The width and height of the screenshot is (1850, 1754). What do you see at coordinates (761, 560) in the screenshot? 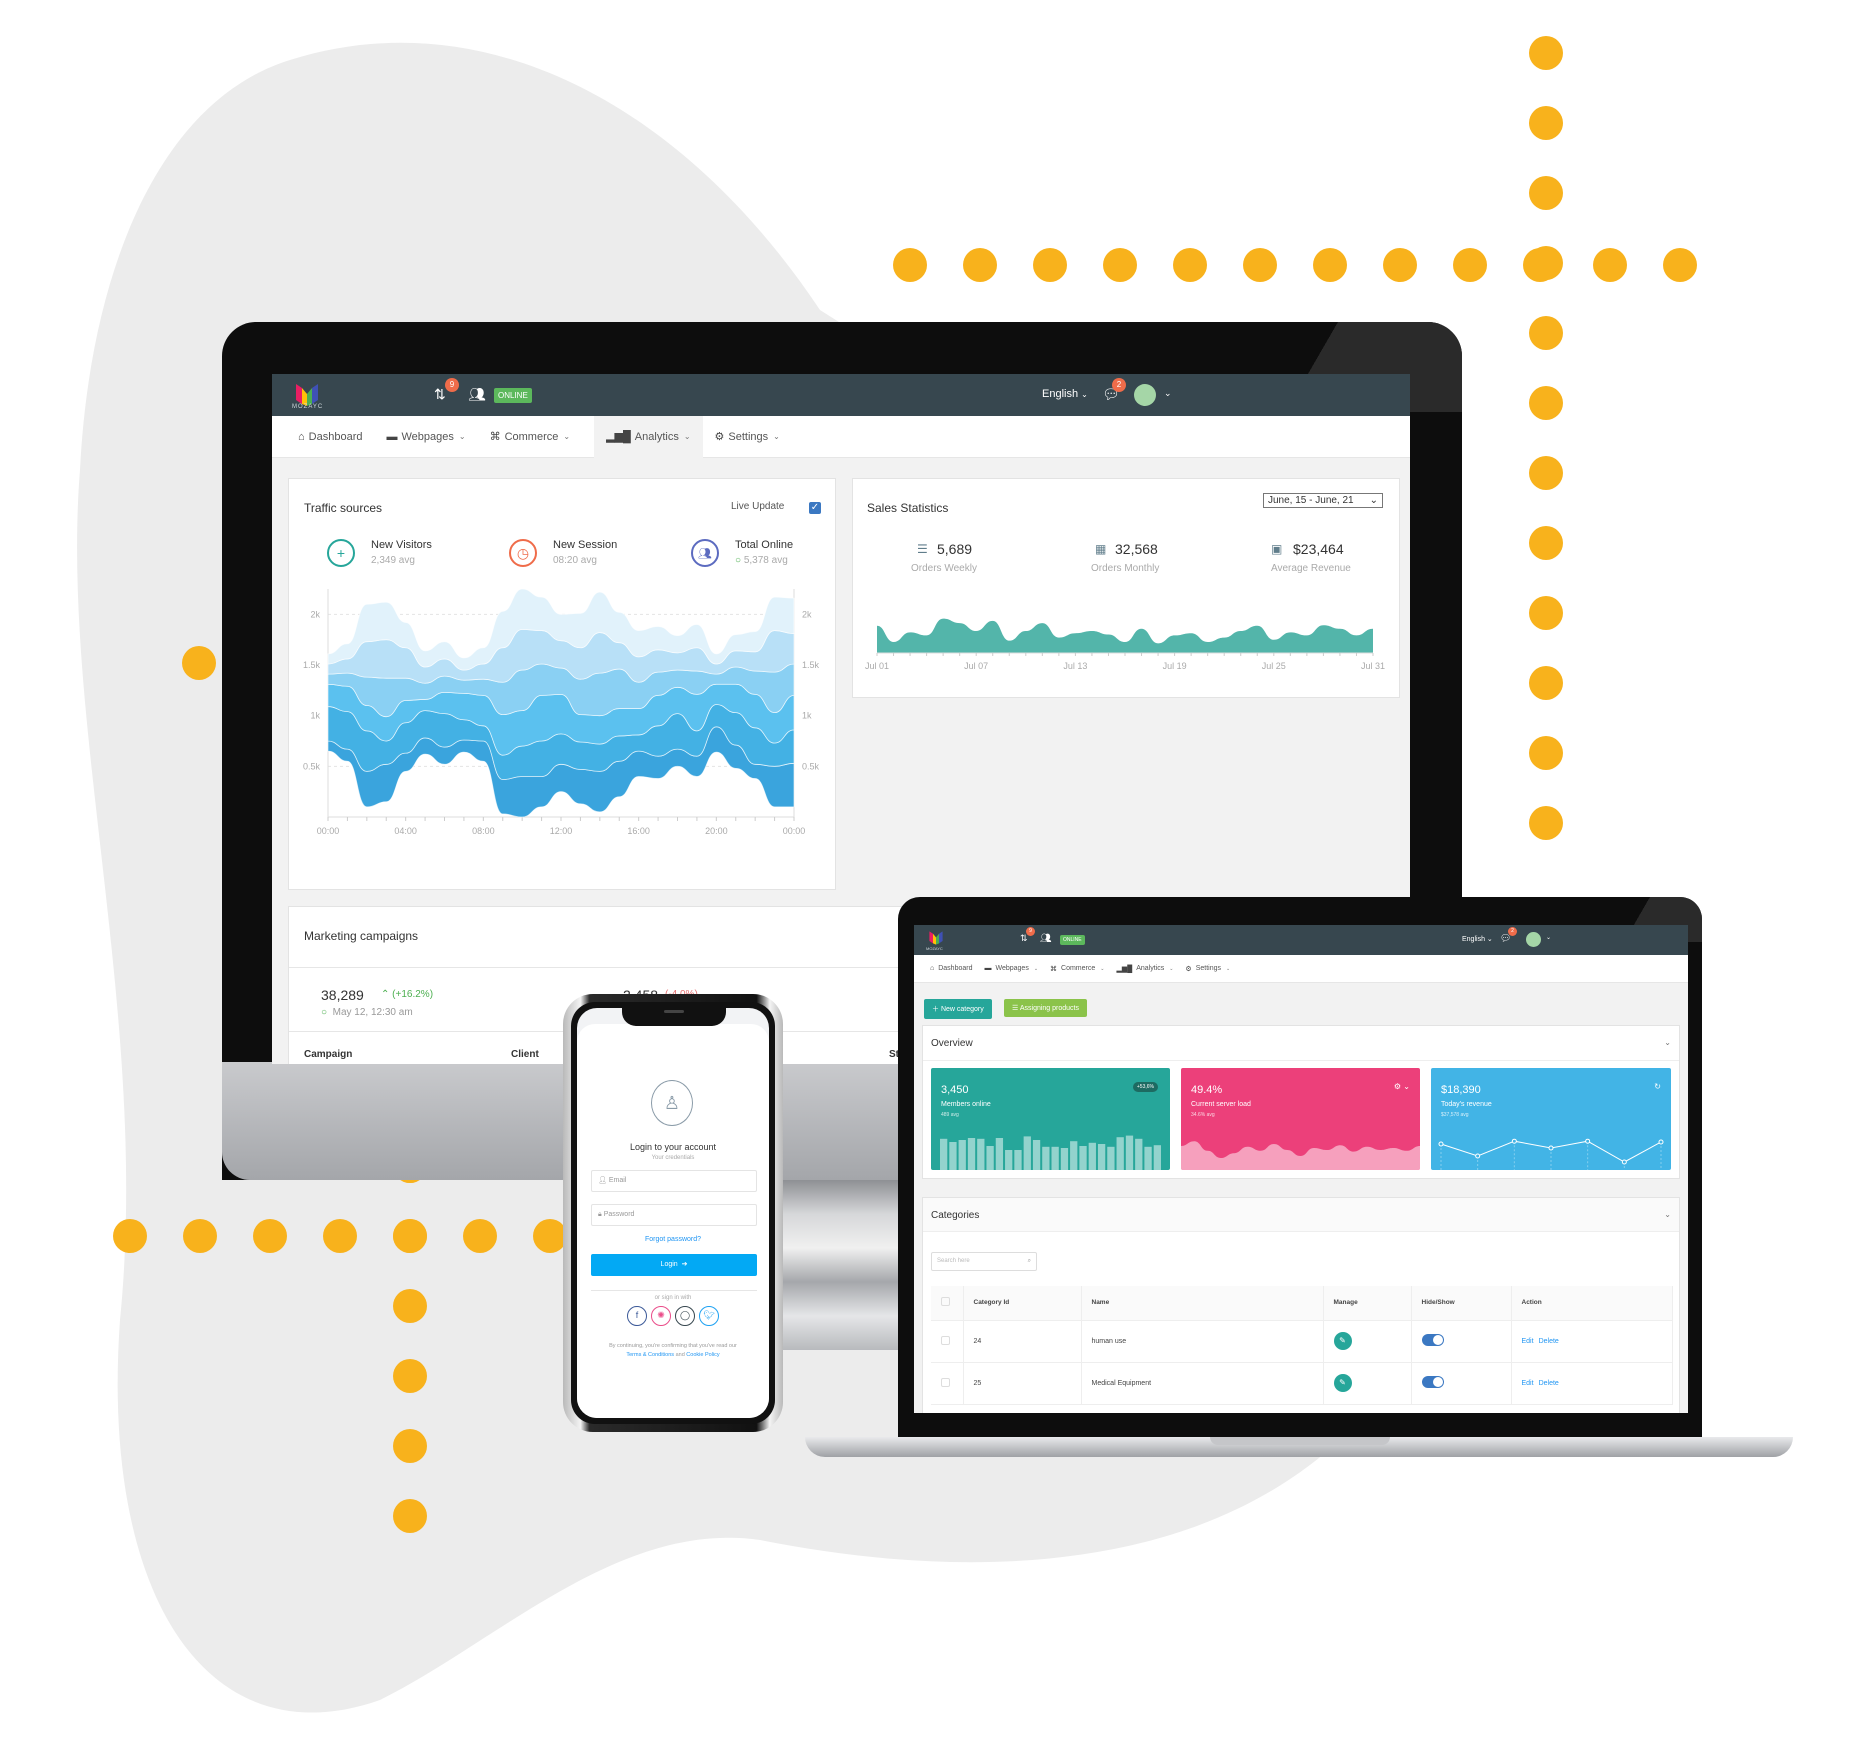
I see `stat-value: ○ 5,378 avg` at bounding box center [761, 560].